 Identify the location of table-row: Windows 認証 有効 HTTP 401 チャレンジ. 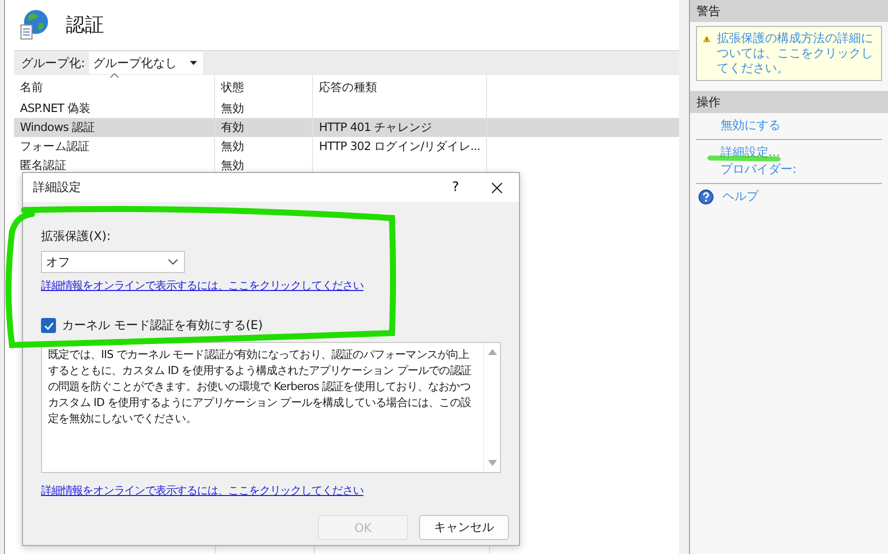
(347, 127).